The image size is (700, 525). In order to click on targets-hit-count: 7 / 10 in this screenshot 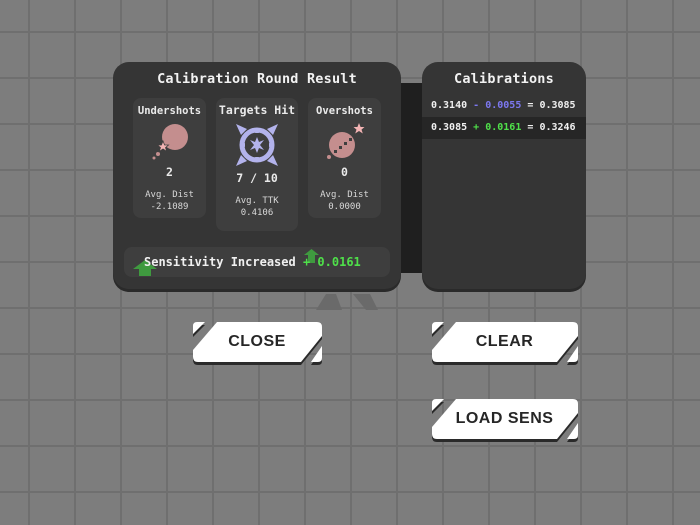, I will do `click(257, 178)`.